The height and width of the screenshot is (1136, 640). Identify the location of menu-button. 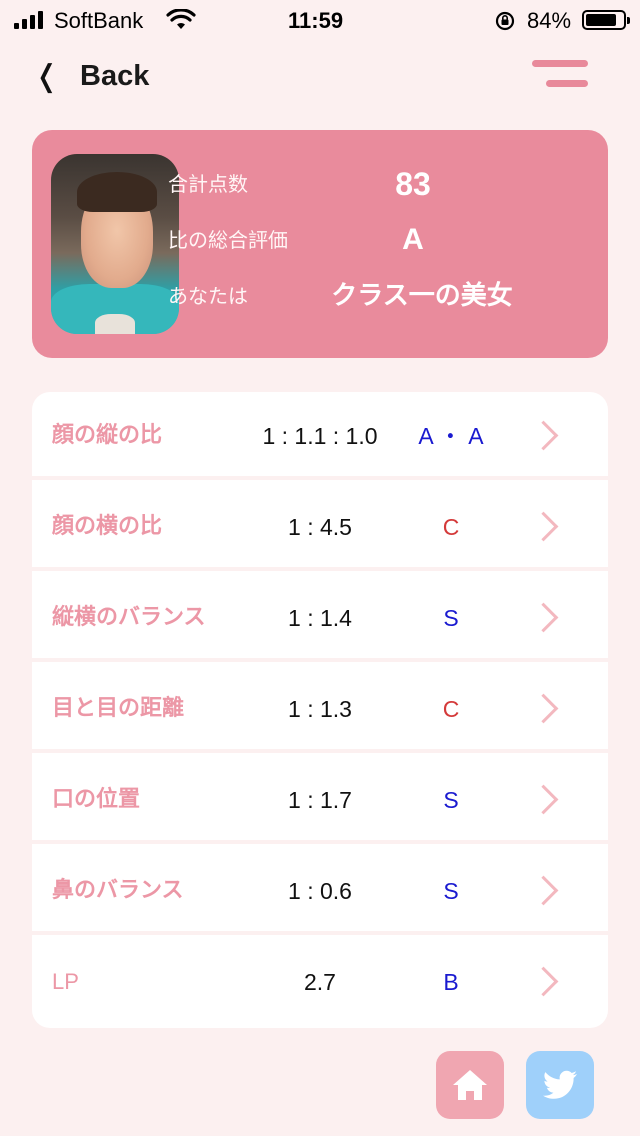
(560, 74).